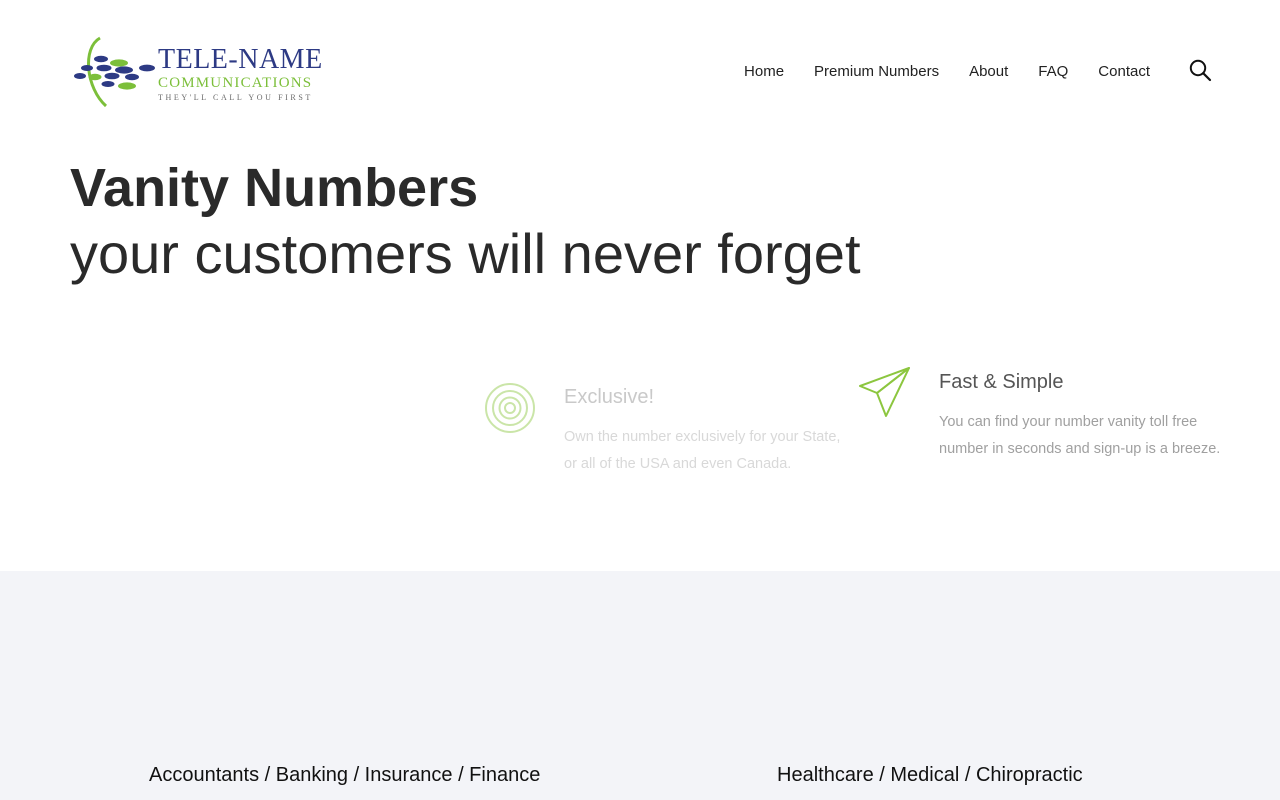  I want to click on nav-item-about: About, so click(988, 72).